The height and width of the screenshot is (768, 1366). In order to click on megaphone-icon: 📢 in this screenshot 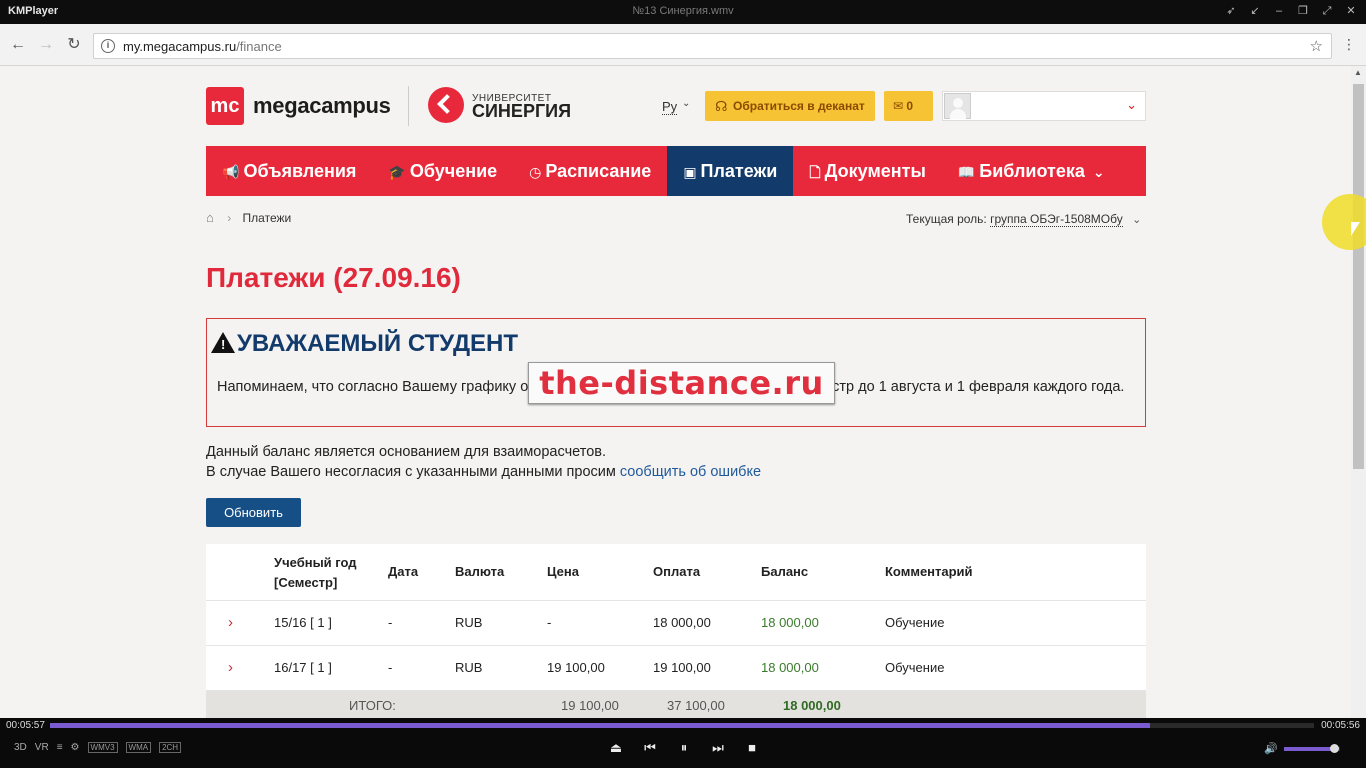, I will do `click(231, 172)`.